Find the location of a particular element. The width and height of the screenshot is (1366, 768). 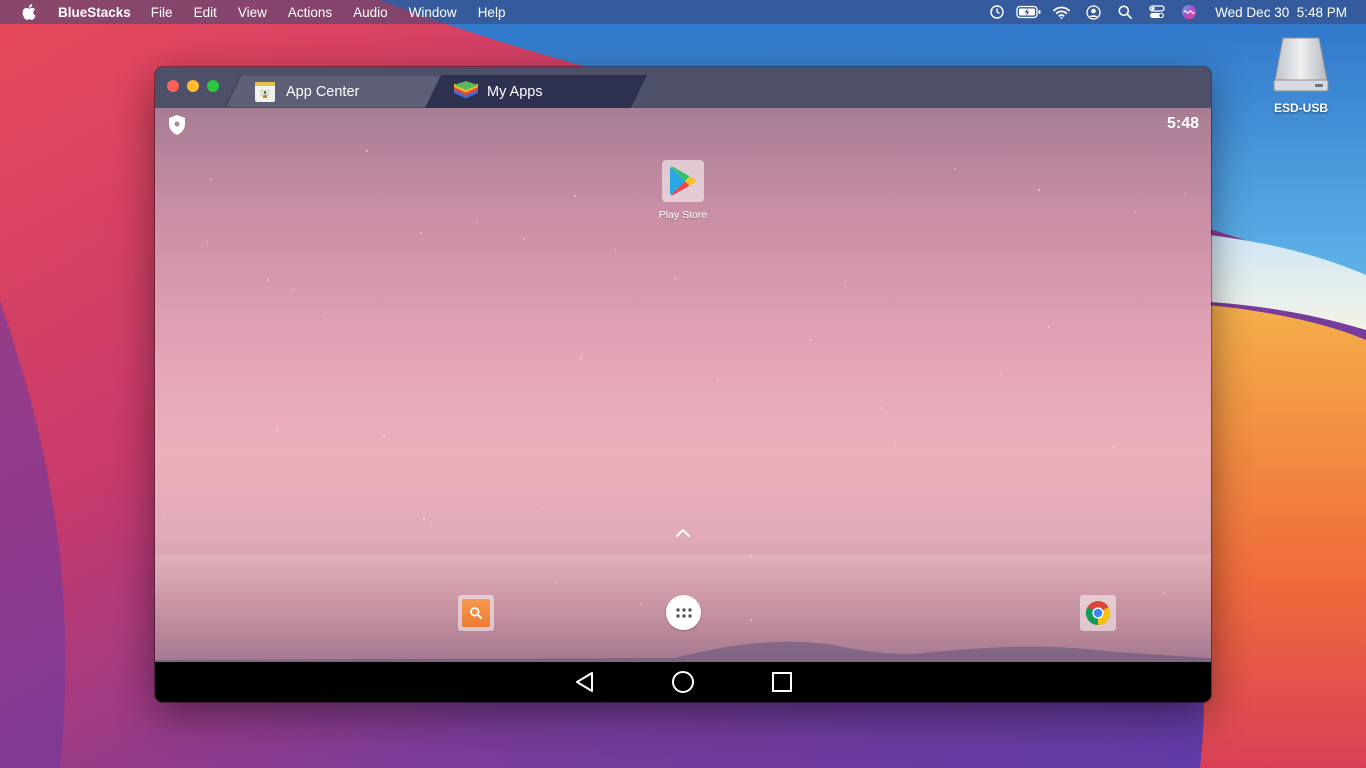

drive-label: ESD-USB is located at coordinates (1300, 108).